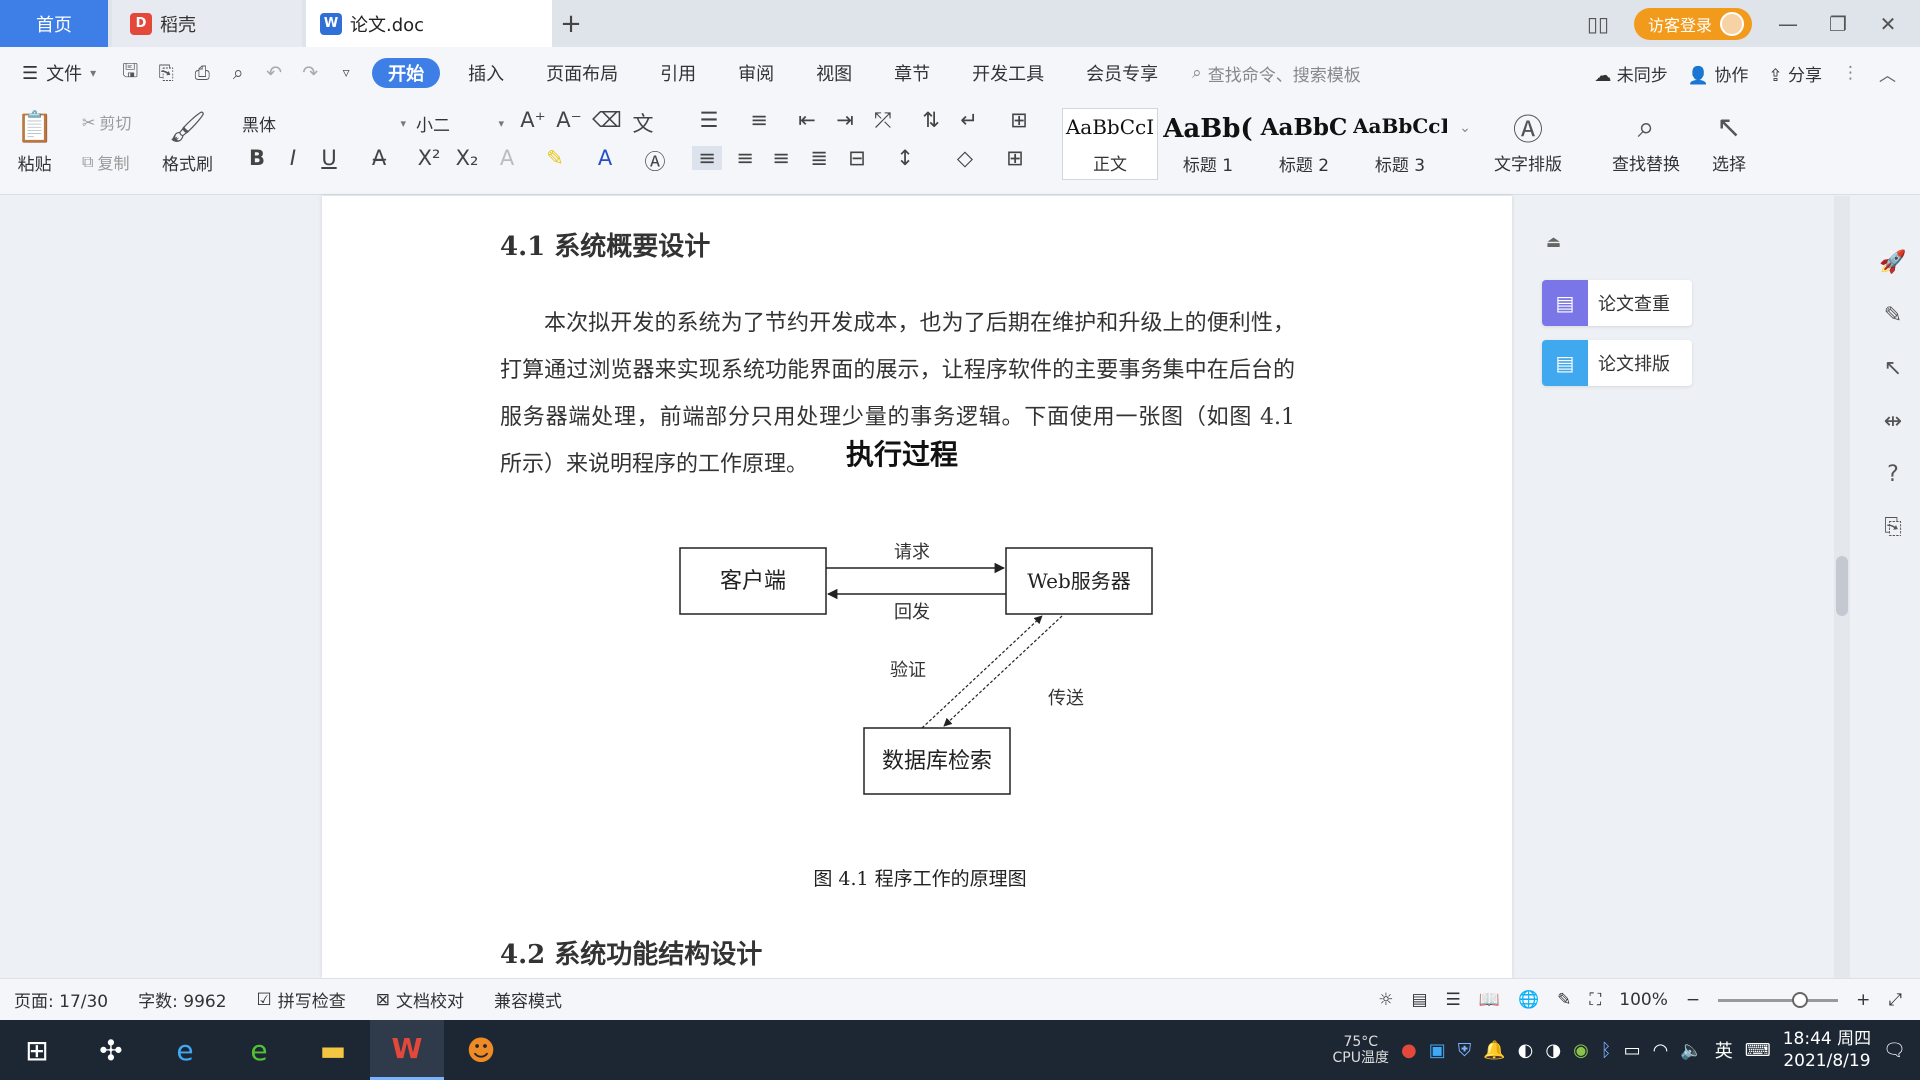 This screenshot has height=1080, width=1920. I want to click on highlight-icon: ✎, so click(555, 158).